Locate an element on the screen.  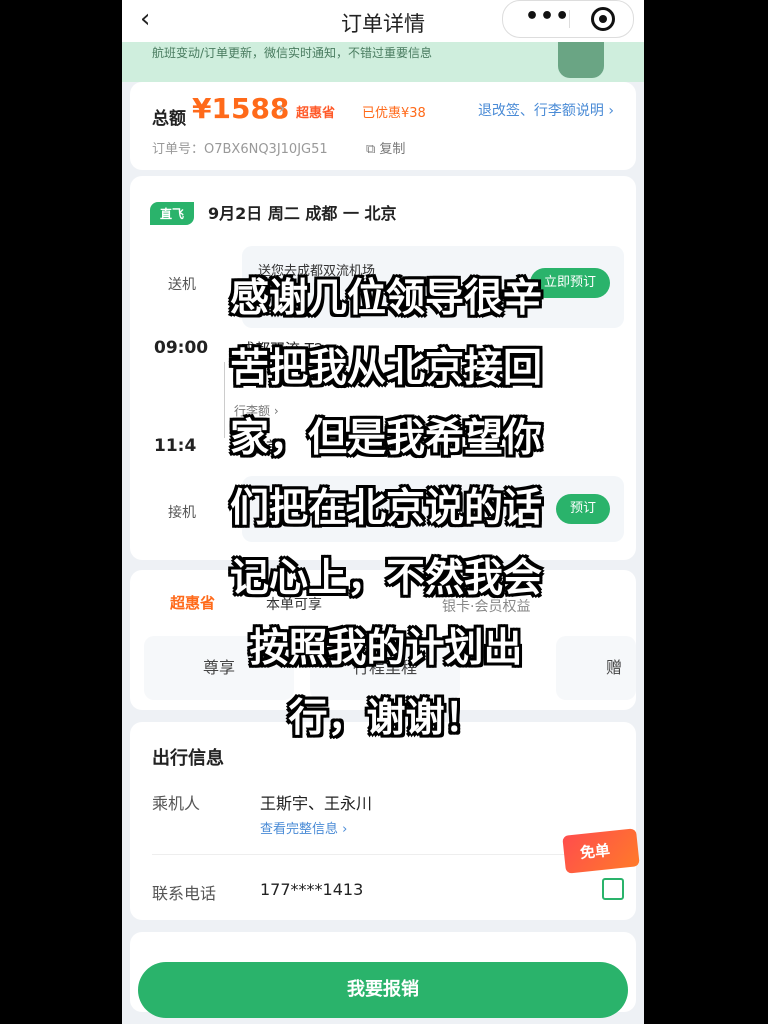
contact-phone-value: 177****1413 is located at coordinates (312, 889).